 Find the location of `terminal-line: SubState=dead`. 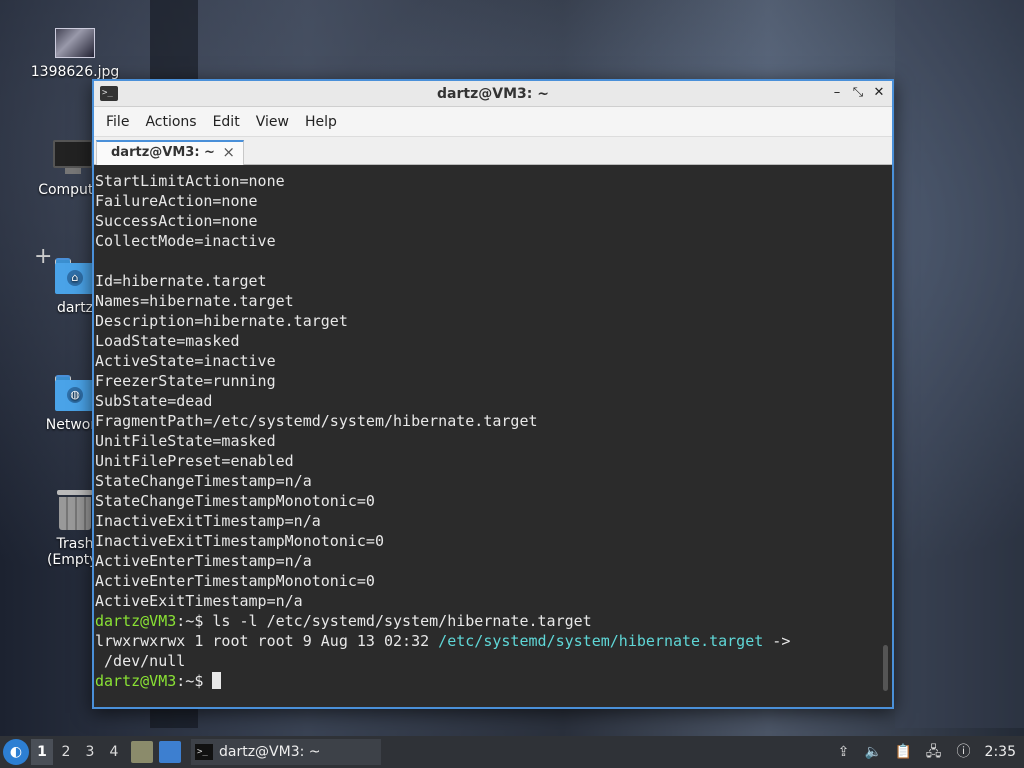

terminal-line: SubState=dead is located at coordinates (154, 401).